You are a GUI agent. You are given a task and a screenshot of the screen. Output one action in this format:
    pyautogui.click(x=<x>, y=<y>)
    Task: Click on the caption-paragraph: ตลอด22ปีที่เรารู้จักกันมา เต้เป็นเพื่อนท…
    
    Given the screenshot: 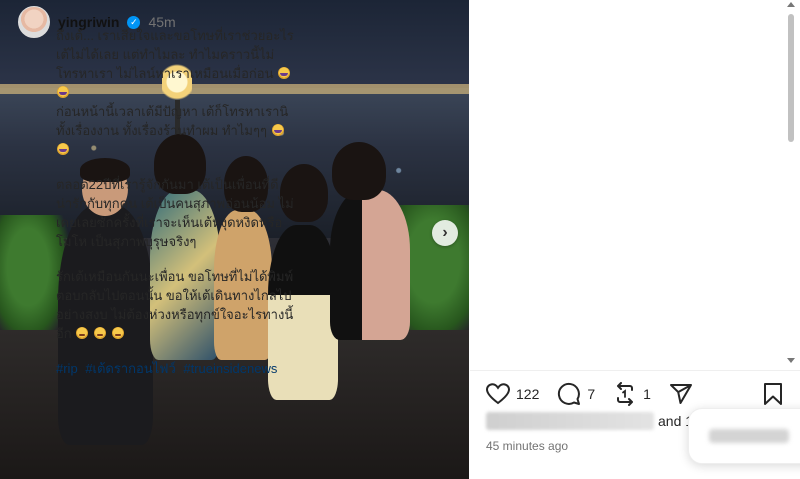 What is the action you would take?
    pyautogui.click(x=175, y=213)
    